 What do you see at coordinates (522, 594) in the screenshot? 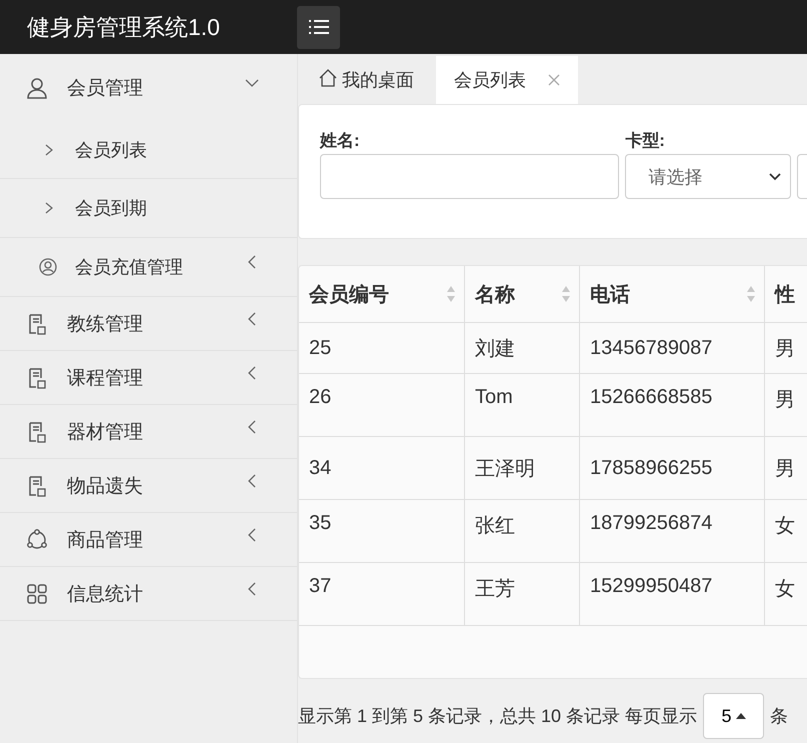
I see `table-cell: 王芳` at bounding box center [522, 594].